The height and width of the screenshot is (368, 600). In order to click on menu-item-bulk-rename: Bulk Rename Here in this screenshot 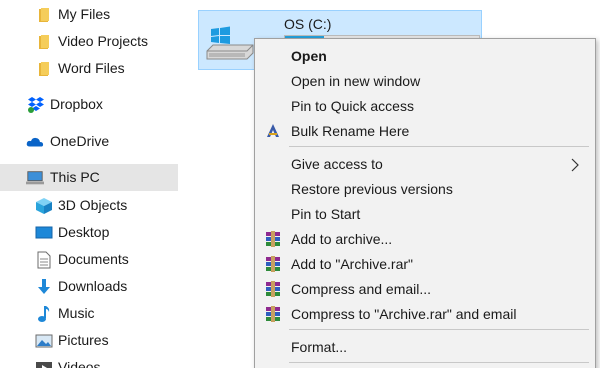, I will do `click(425, 131)`.